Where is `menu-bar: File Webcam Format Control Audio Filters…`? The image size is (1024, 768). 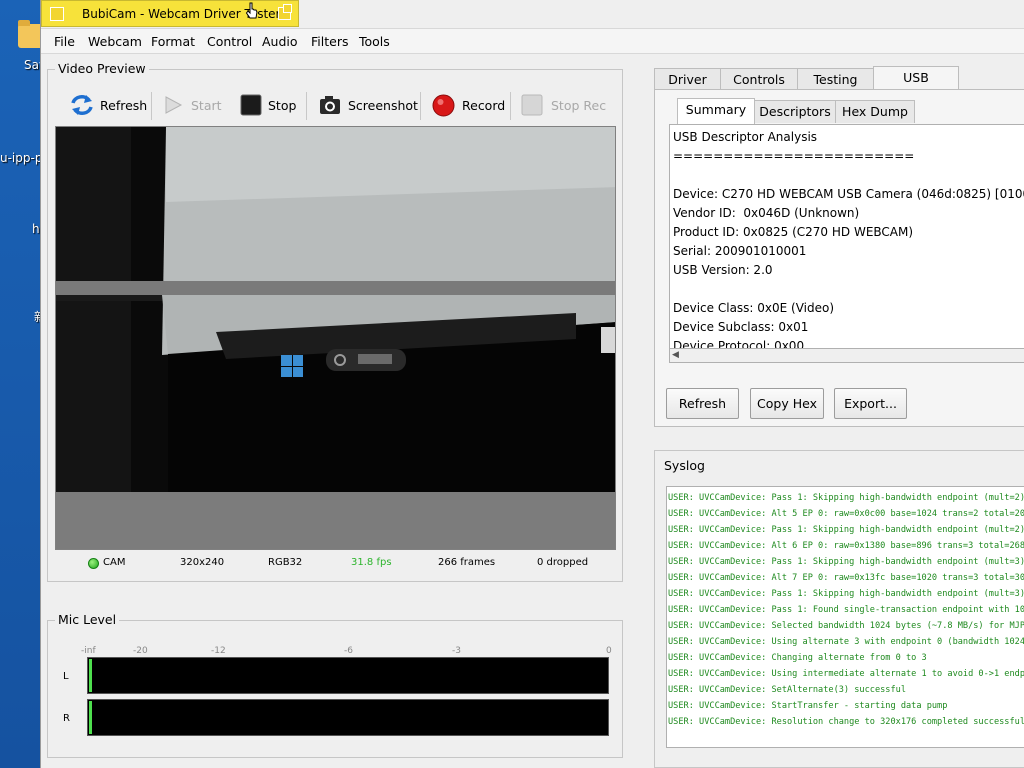
menu-bar: File Webcam Format Control Audio Filters… is located at coordinates (532, 41).